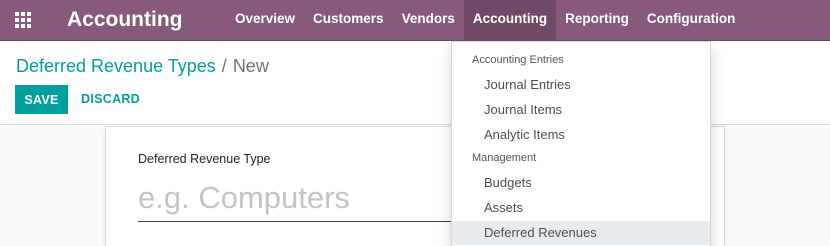  Describe the element at coordinates (518, 60) in the screenshot. I see `dropdown-header-accounting-entries: Accounting Entries` at that location.